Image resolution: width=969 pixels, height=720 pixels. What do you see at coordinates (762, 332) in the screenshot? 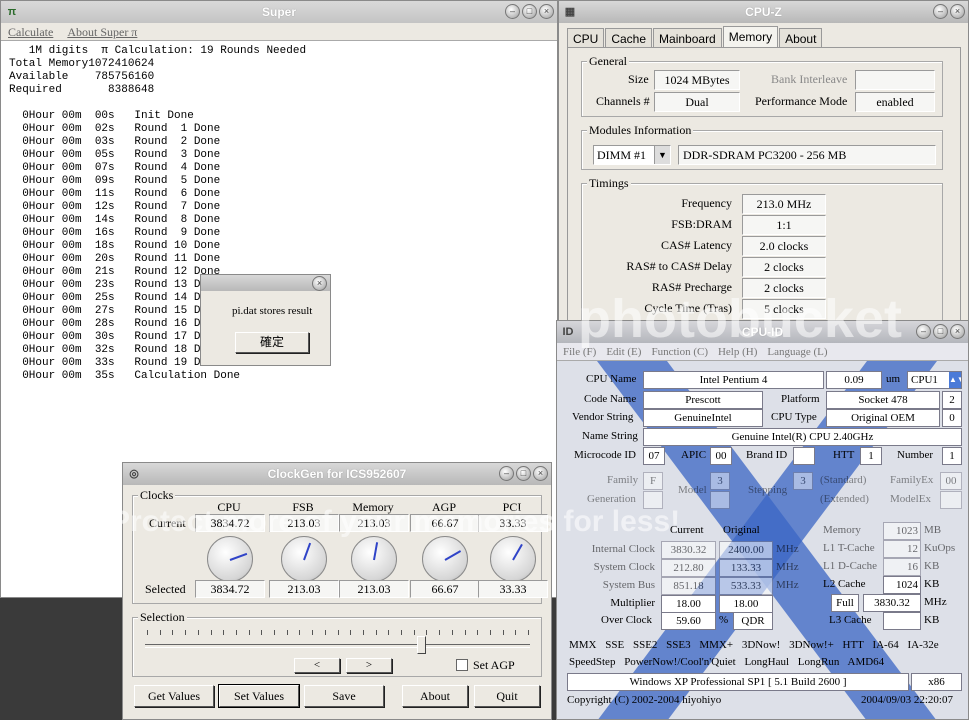
I see `cpuid-titlebar: ID CPU-ID – □ ×` at bounding box center [762, 332].